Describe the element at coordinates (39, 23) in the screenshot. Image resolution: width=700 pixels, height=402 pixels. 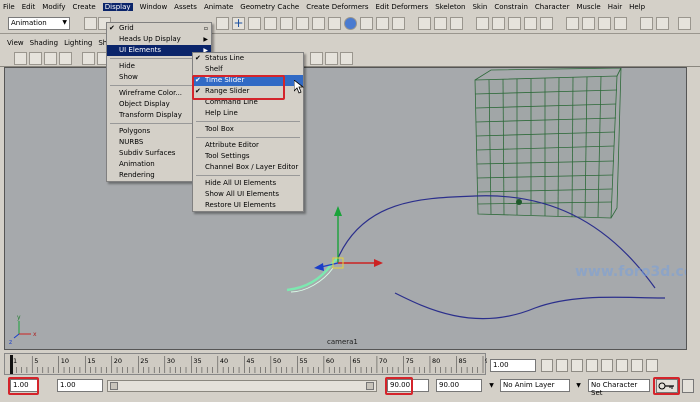
I see `mode-dropdown: Animation ▼` at that location.